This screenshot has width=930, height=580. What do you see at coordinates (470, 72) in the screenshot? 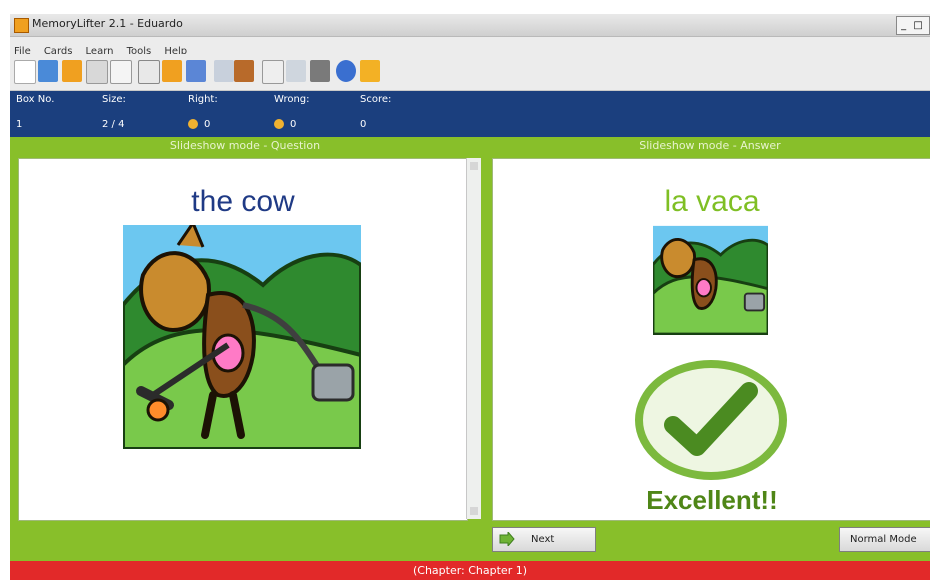
I see `toolbar` at bounding box center [470, 72].